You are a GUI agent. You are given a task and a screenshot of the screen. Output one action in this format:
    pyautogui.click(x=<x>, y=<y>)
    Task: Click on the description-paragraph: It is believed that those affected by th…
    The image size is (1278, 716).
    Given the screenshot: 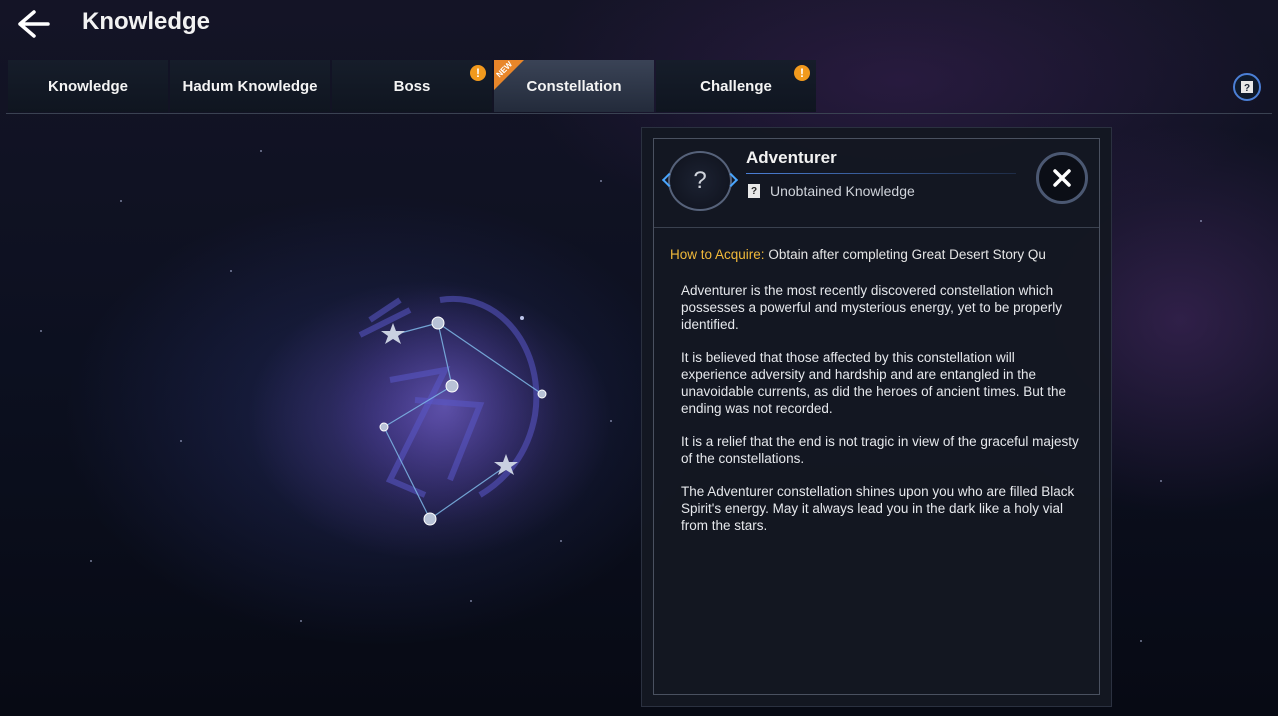 What is the action you would take?
    pyautogui.click(x=873, y=383)
    